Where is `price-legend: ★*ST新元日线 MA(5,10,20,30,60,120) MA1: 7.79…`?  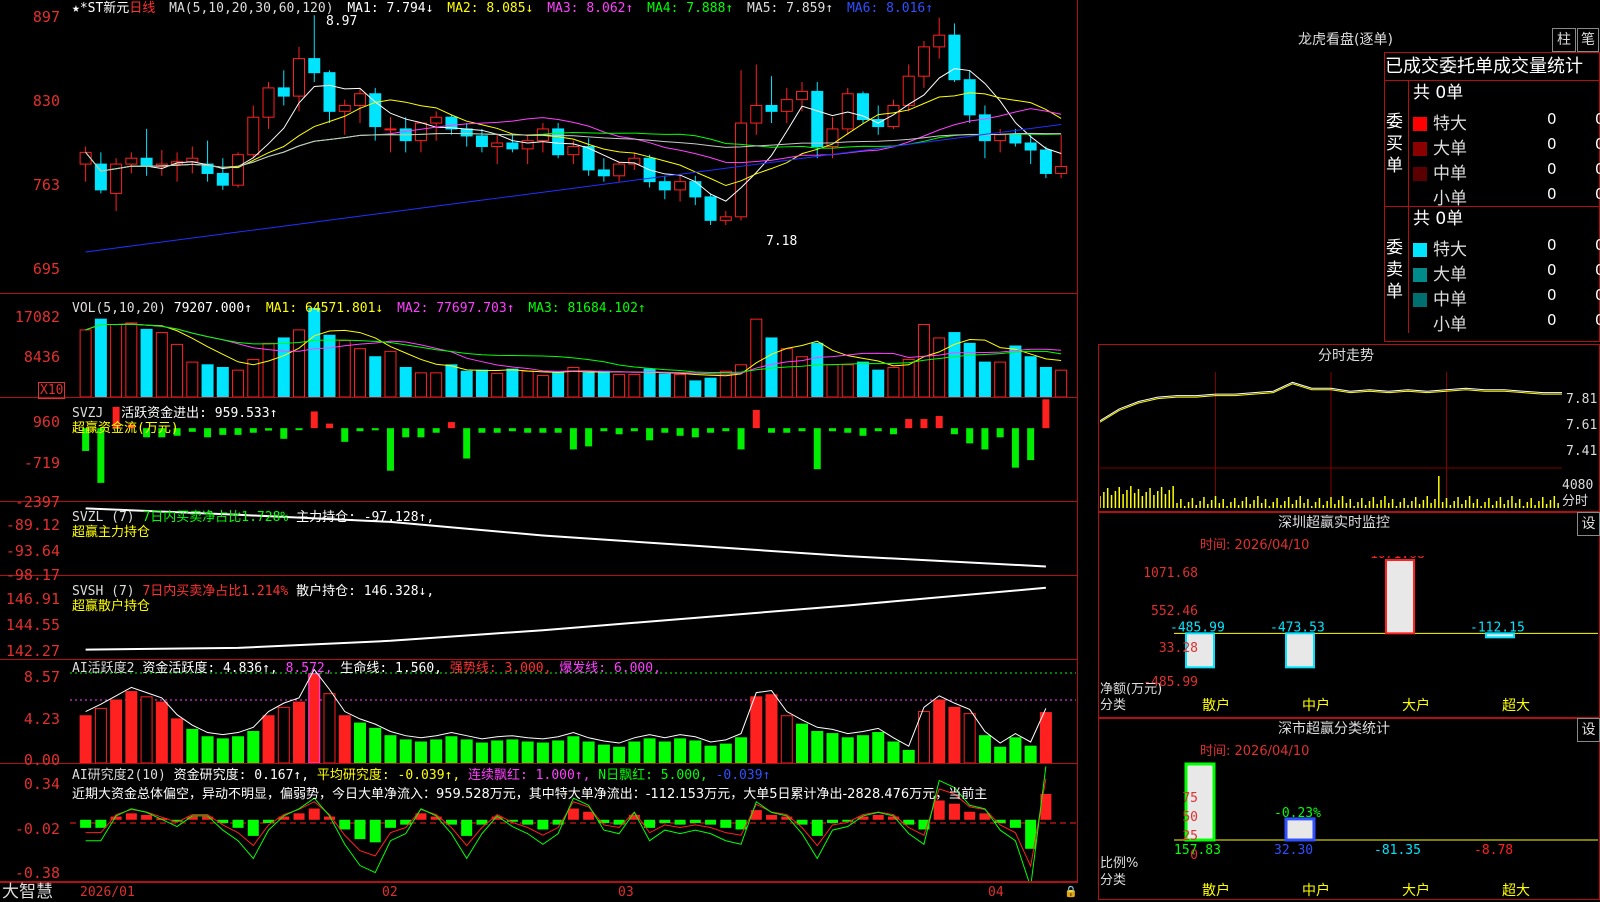 price-legend: ★*ST新元日线 MA(5,10,20,30,60,120) MA1: 7.79… is located at coordinates (502, 8).